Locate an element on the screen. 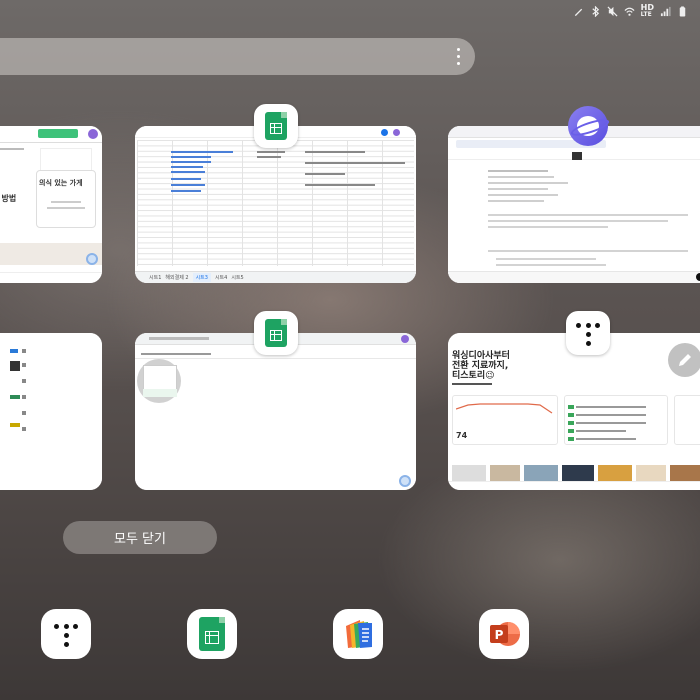  more-vertical-icon is located at coordinates (459, 56).